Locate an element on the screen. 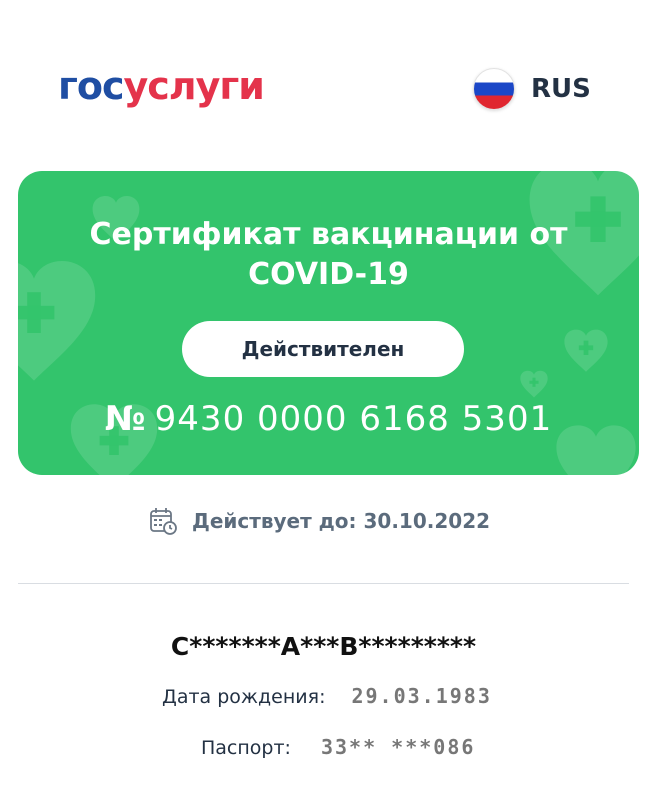 This screenshot has width=647, height=786. passport-label: Паспорт: is located at coordinates (246, 748).